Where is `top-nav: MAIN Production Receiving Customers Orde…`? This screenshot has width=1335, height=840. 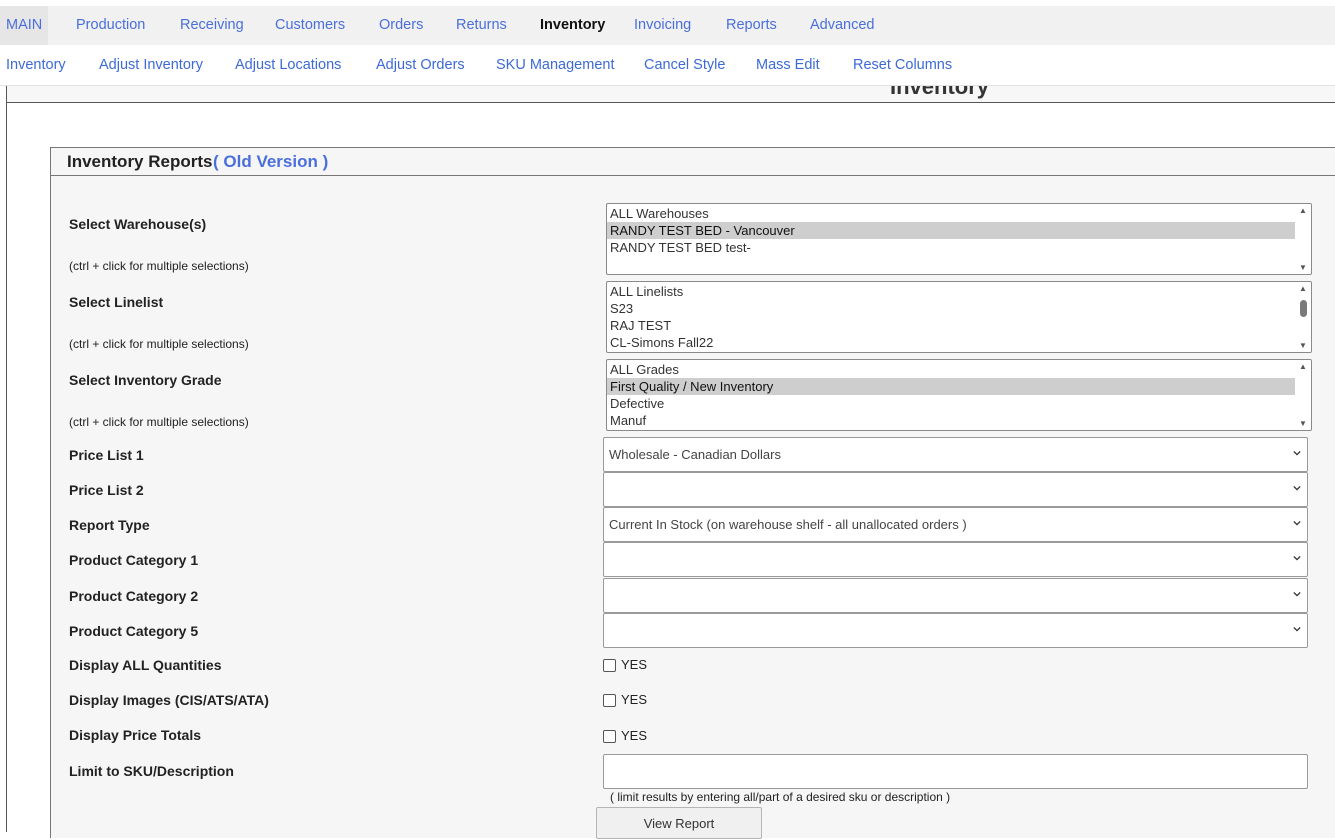 top-nav: MAIN Production Receiving Customers Orde… is located at coordinates (667, 25).